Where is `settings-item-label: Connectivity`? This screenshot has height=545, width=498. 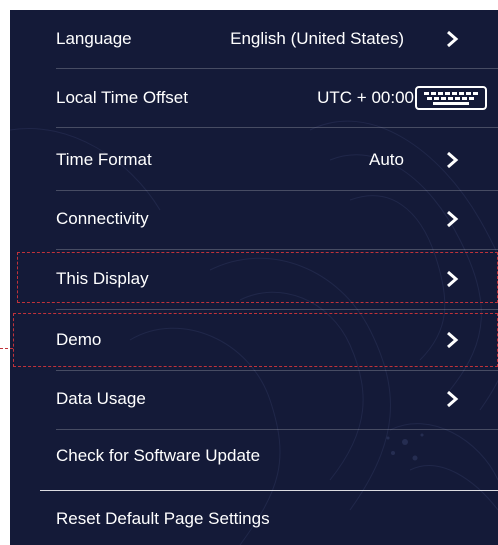
settings-item-label: Connectivity is located at coordinates (102, 218).